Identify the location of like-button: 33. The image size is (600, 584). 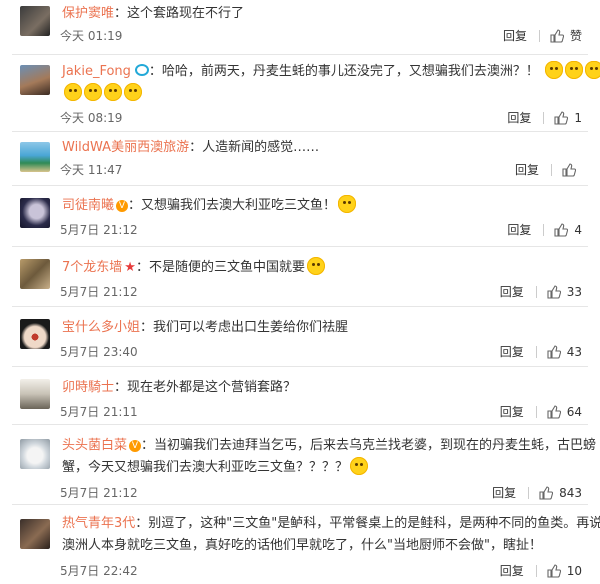
(564, 292).